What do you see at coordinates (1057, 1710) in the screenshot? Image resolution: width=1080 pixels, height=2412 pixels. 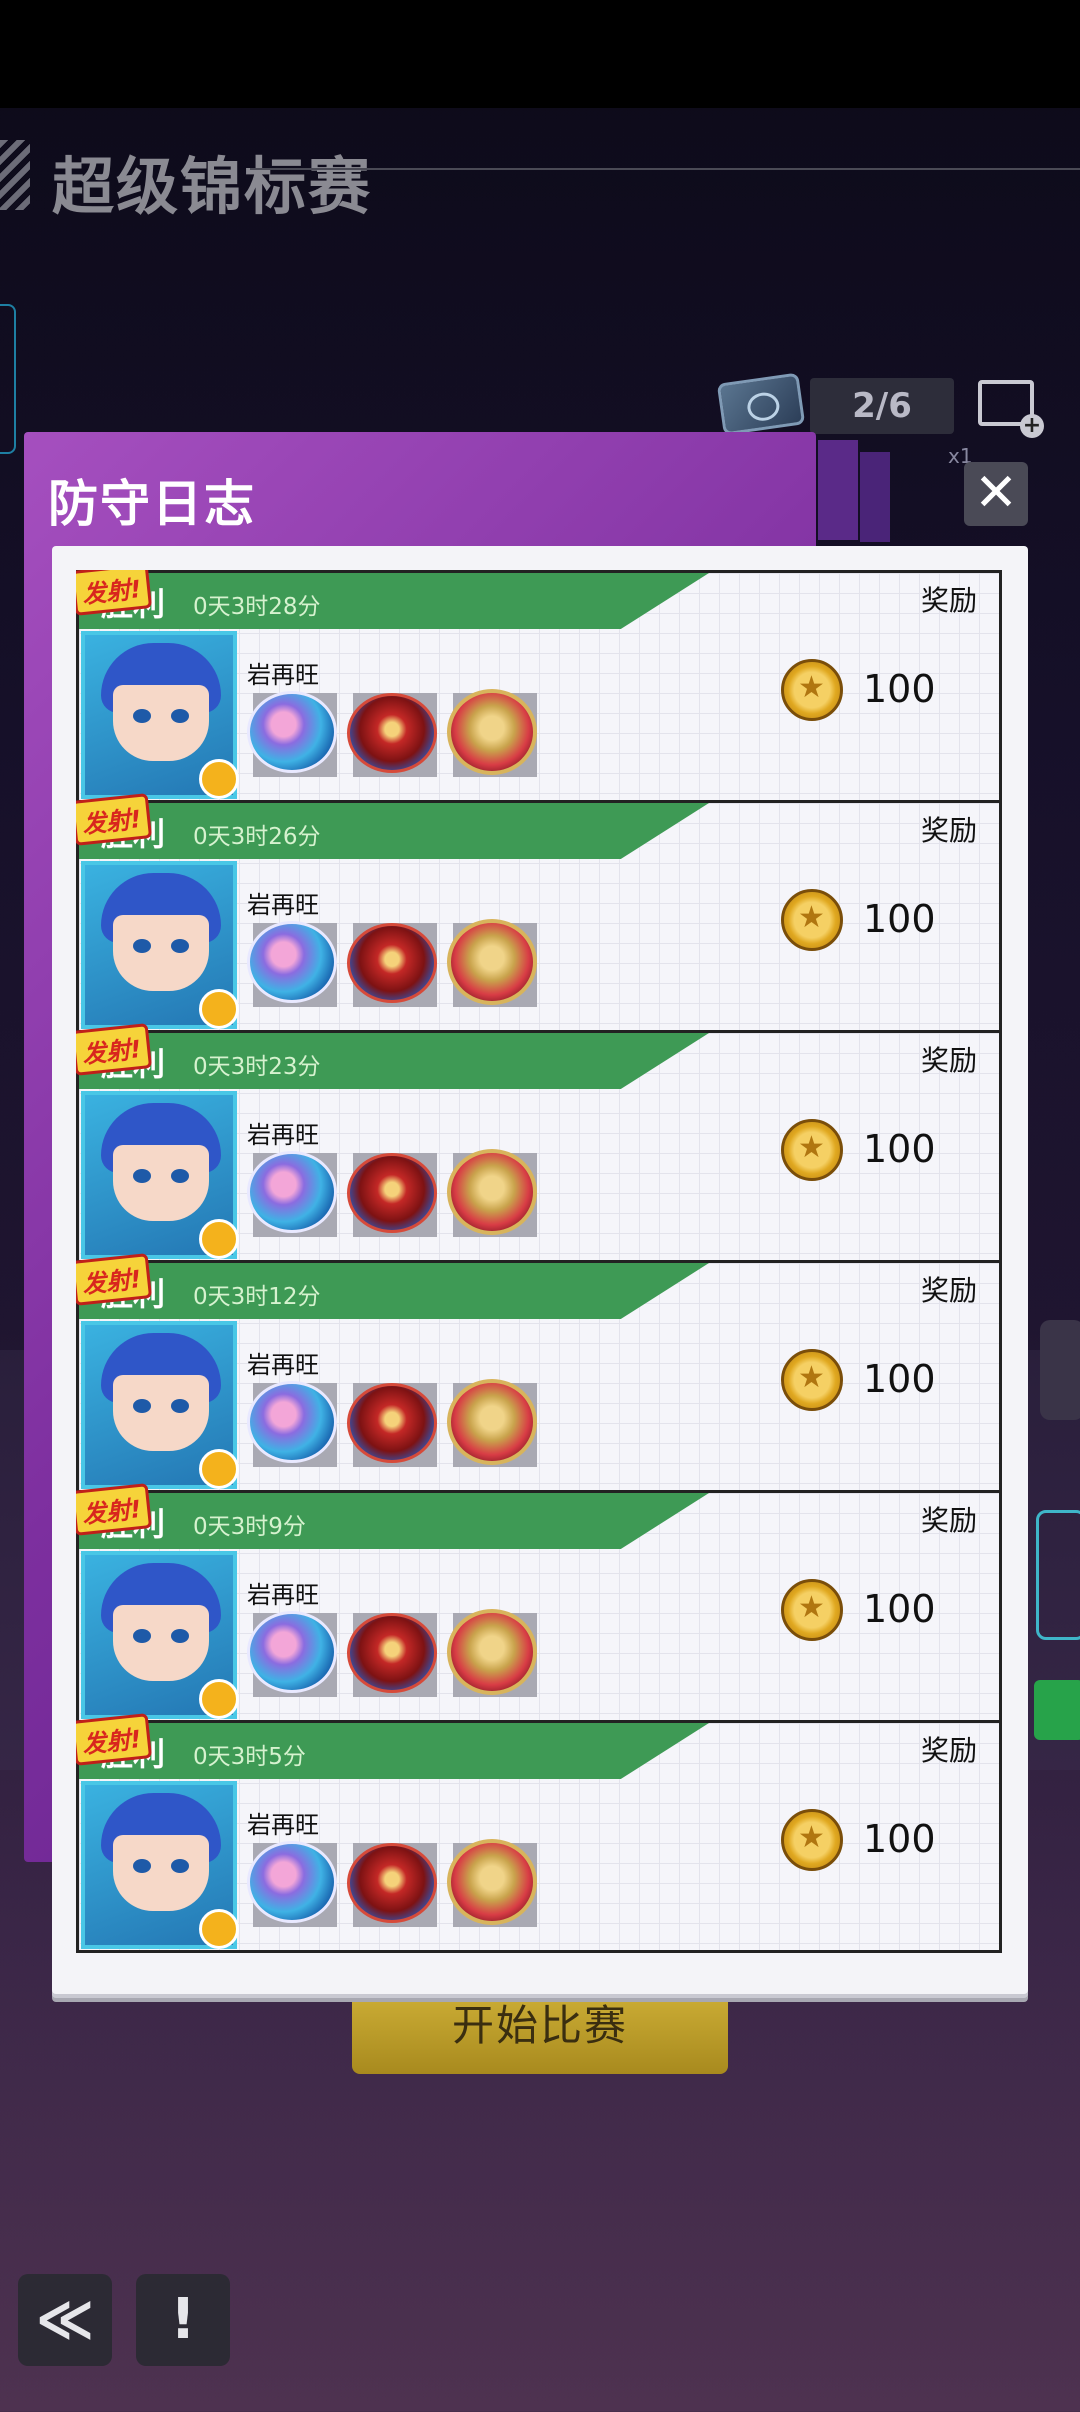 I see `background-green-button` at bounding box center [1057, 1710].